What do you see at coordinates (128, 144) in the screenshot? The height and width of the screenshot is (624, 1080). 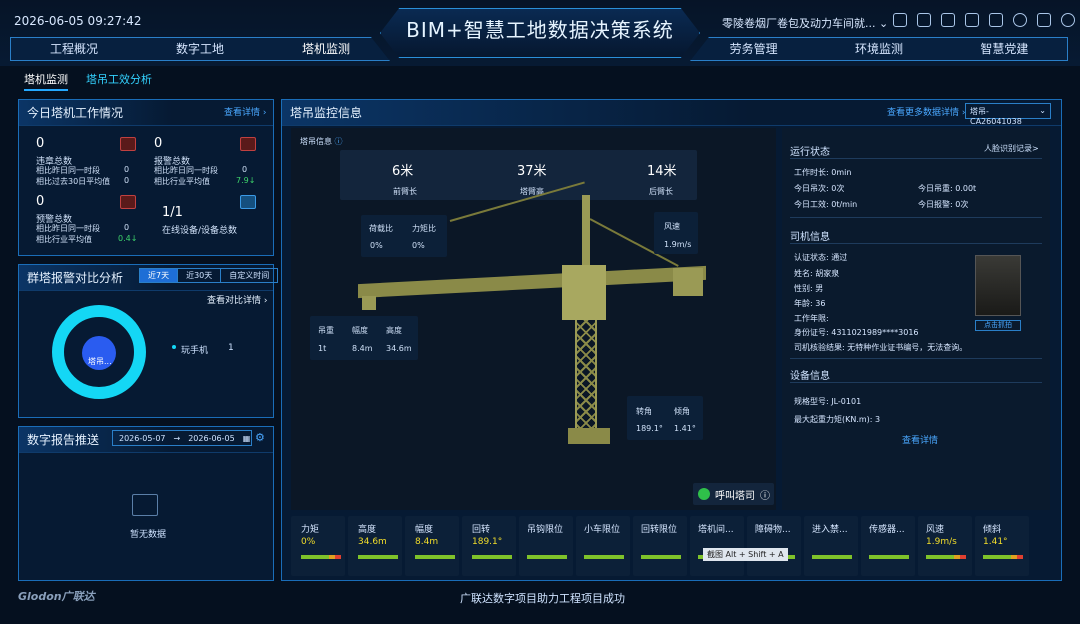 I see `violation-icon` at bounding box center [128, 144].